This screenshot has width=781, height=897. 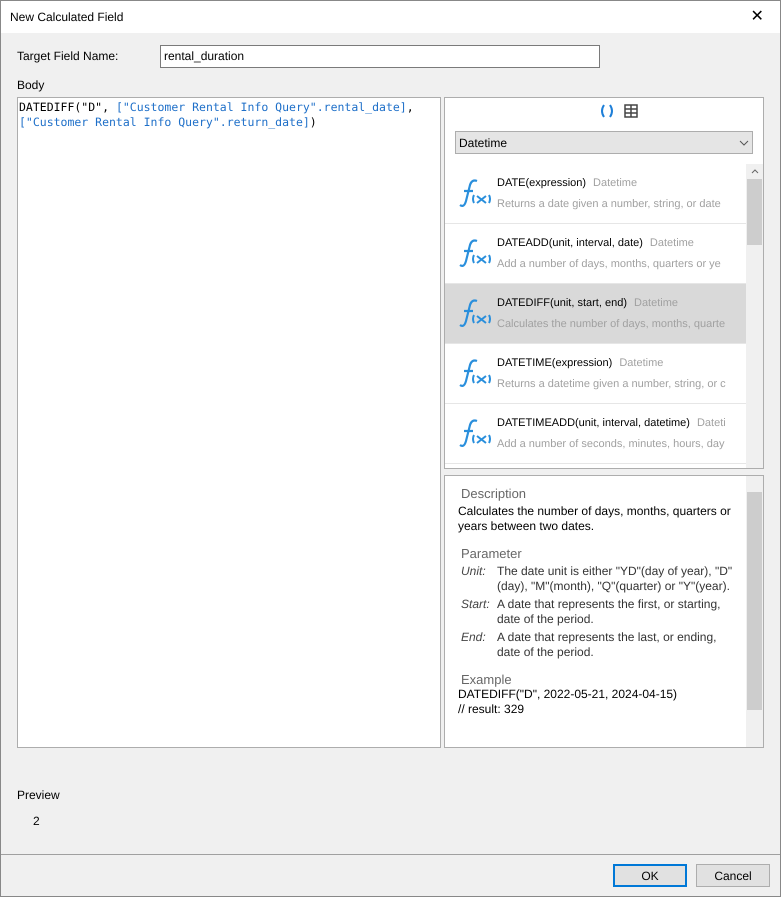 I want to click on parentheses-icon, so click(x=607, y=111).